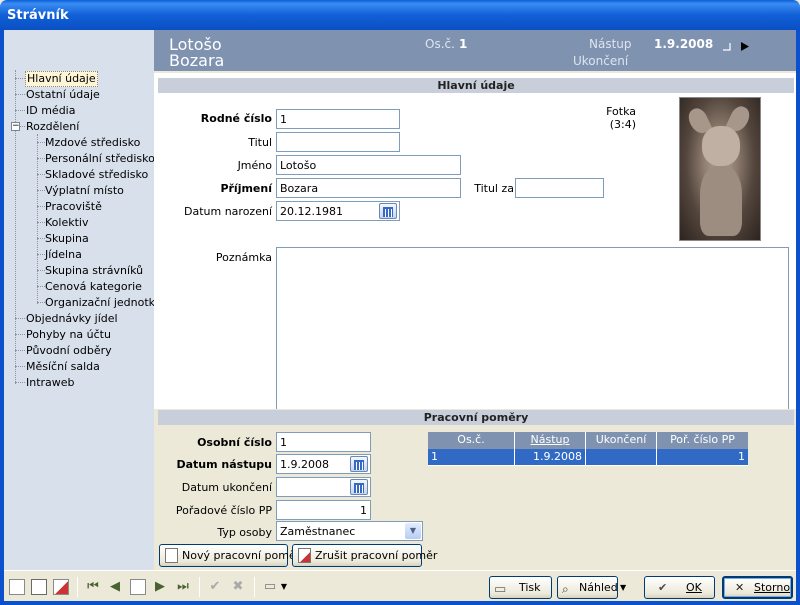  I want to click on tree-item-organizacni-jednotka: Organizační jednotka, so click(103, 303).